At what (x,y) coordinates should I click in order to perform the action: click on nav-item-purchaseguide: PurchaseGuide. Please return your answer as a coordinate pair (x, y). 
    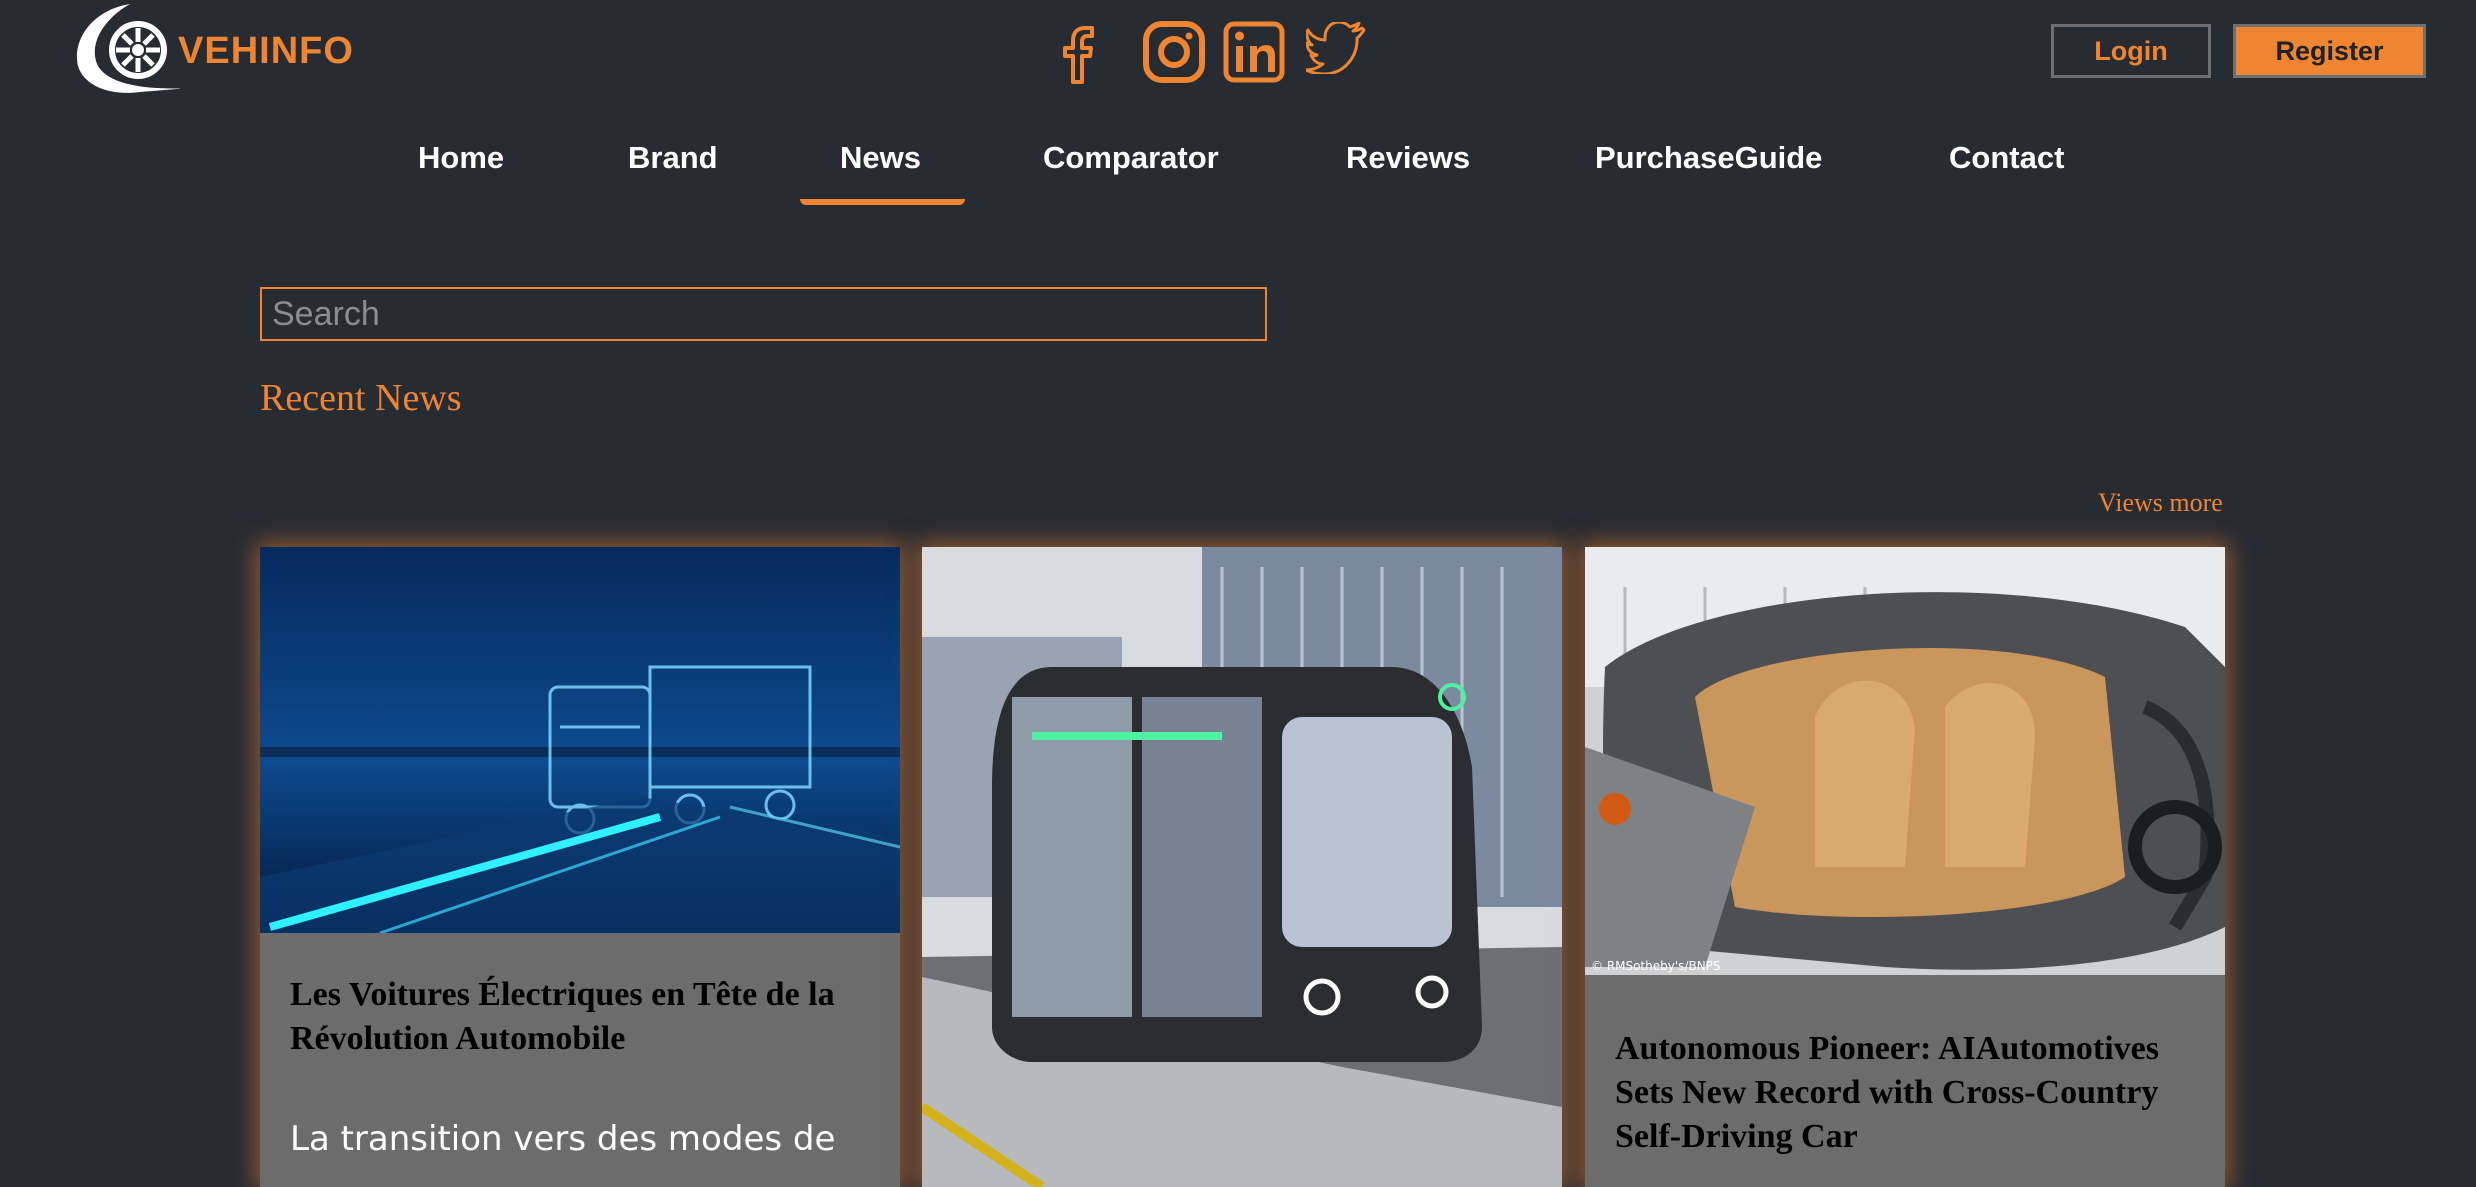
    Looking at the image, I should click on (1708, 165).